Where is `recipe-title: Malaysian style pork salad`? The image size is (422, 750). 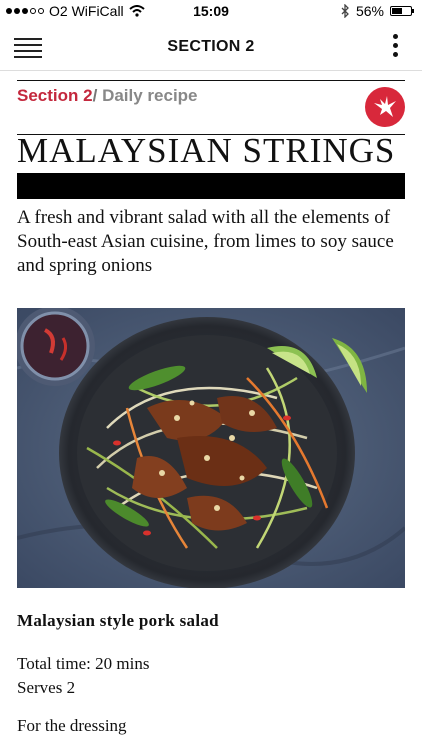 recipe-title: Malaysian style pork salad is located at coordinates (118, 620).